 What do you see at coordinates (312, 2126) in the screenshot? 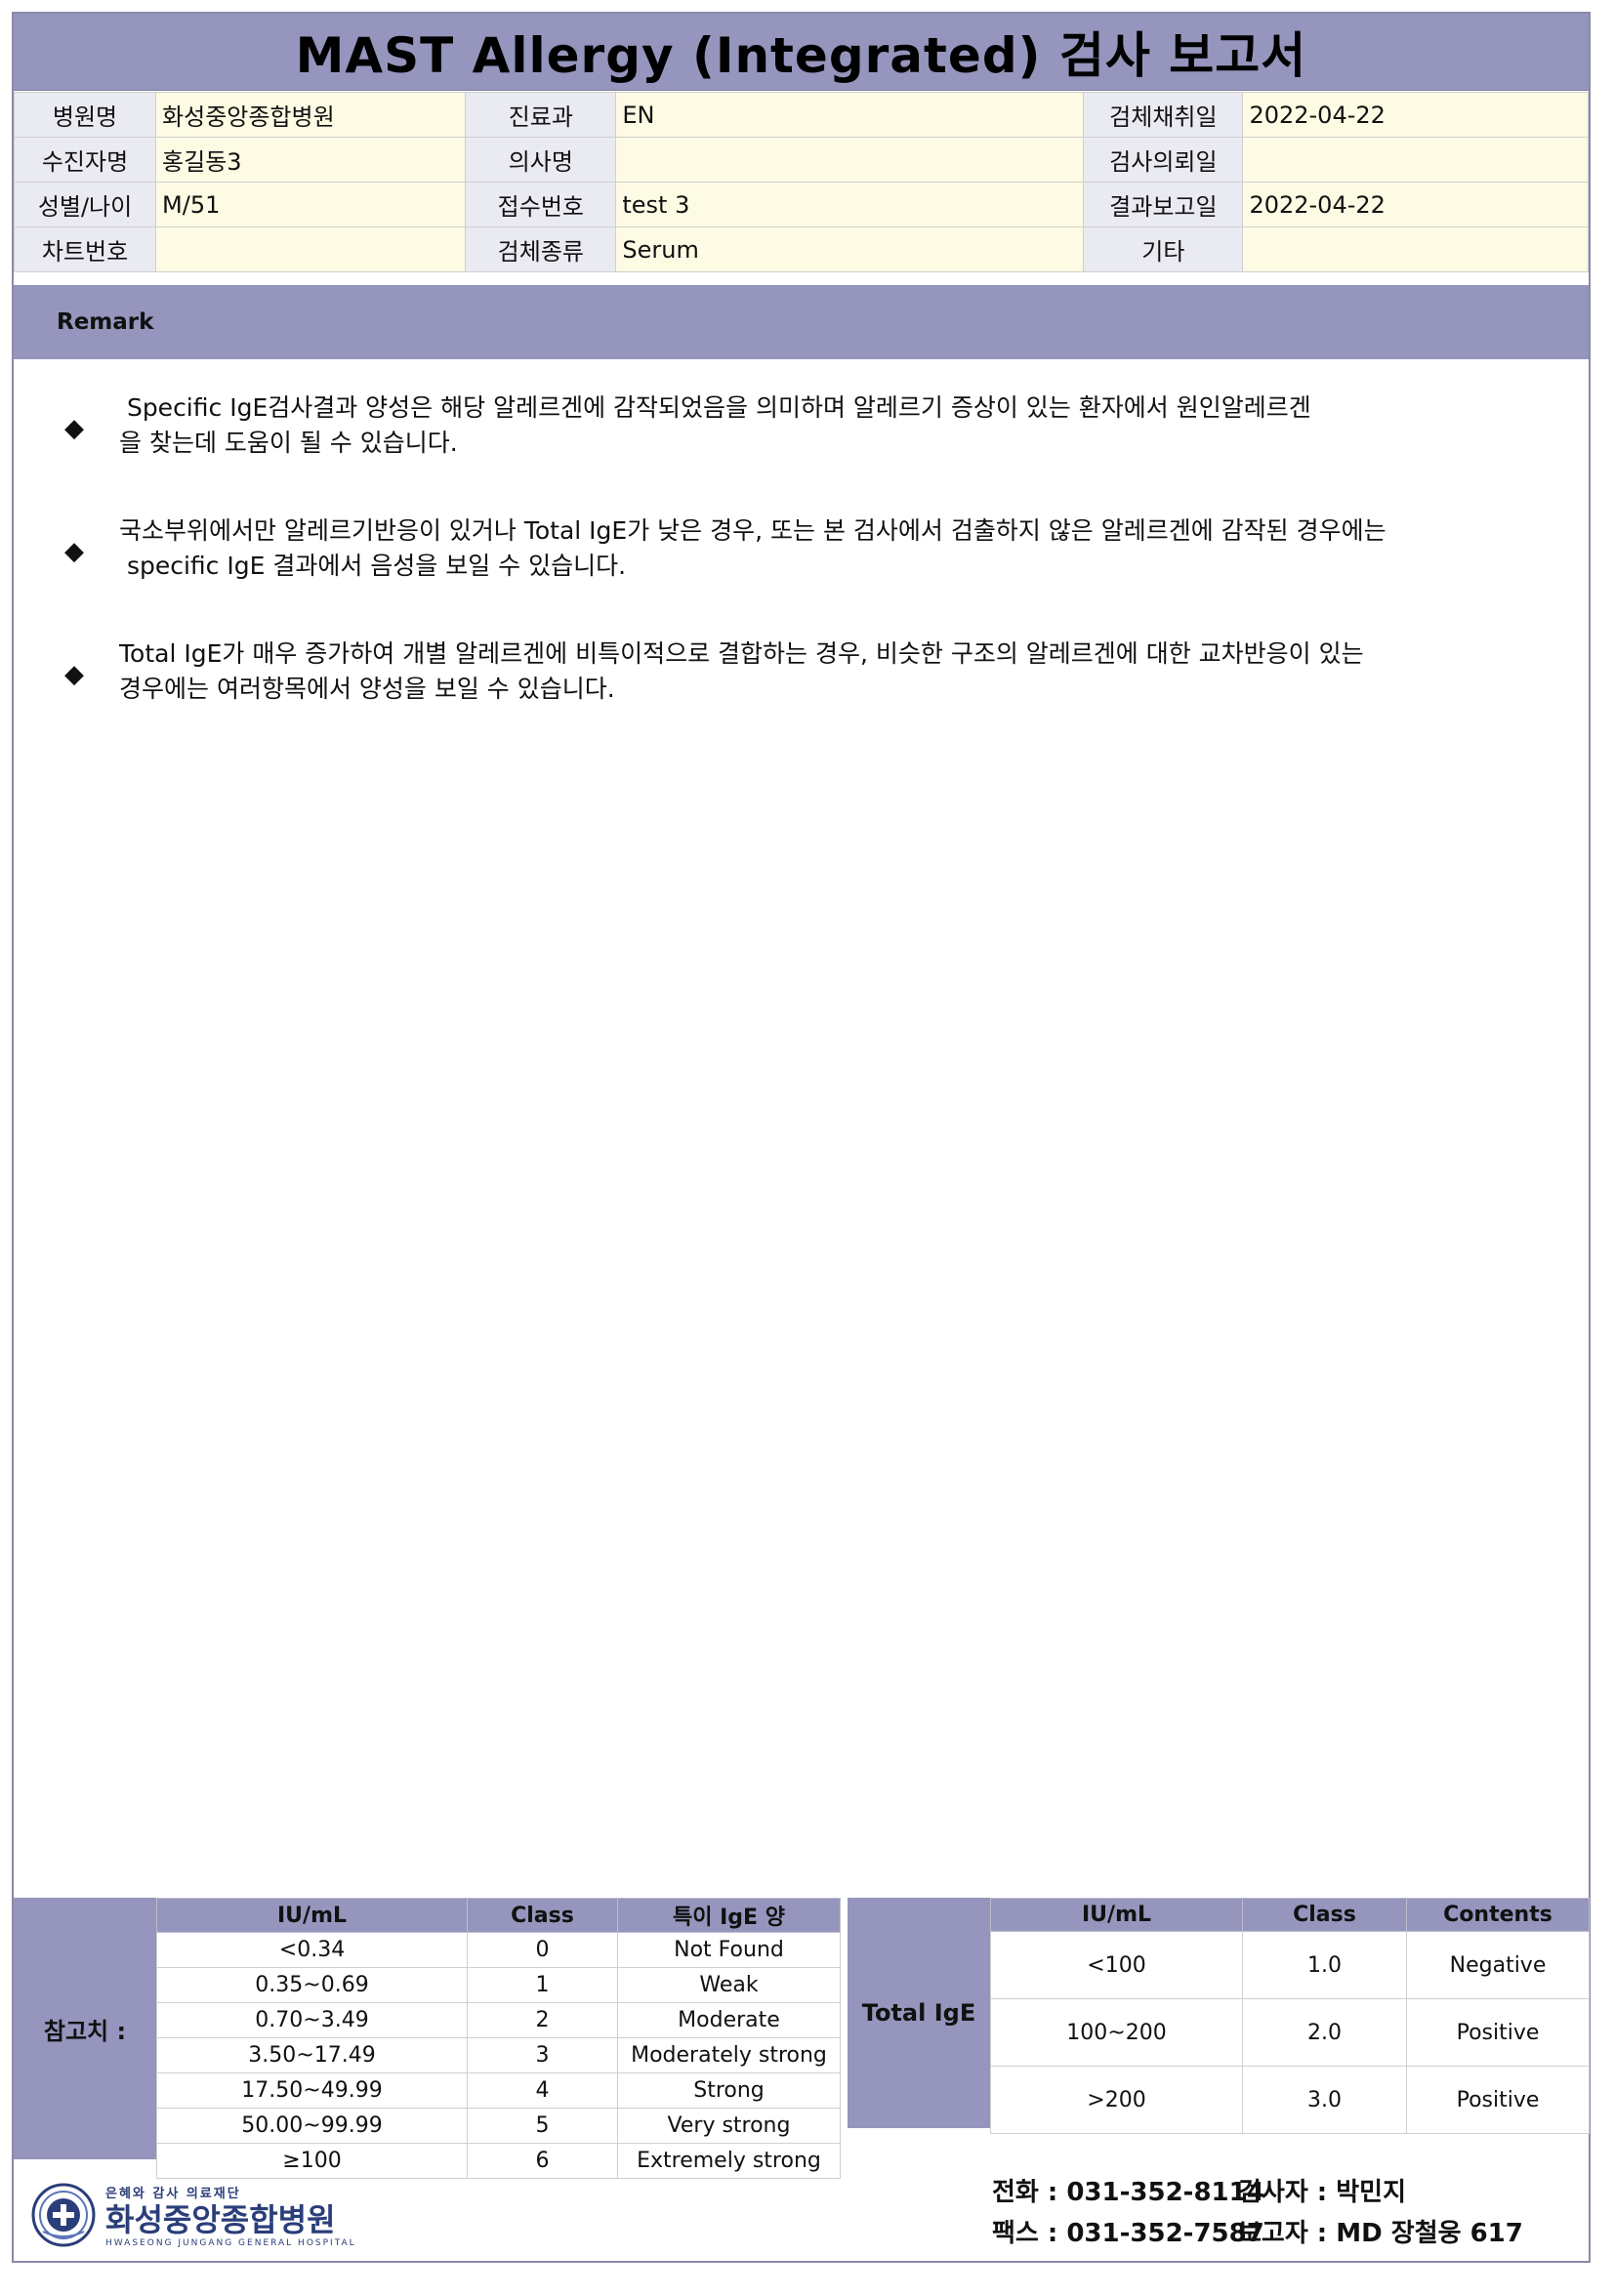
I see `table-cell: 50.00~99.99` at bounding box center [312, 2126].